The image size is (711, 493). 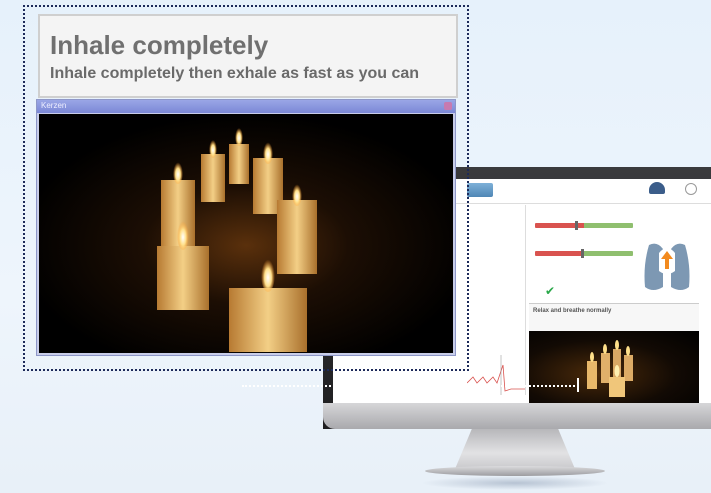 I want to click on video-window-title: Kerzen, so click(x=54, y=105).